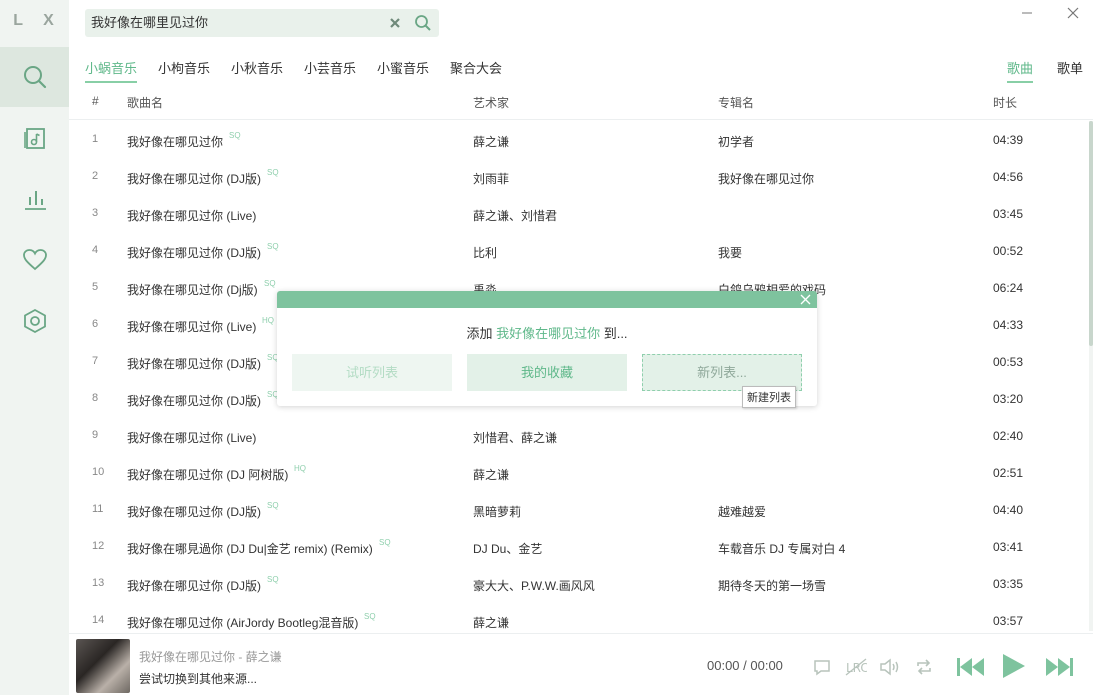 The width and height of the screenshot is (1093, 695). Describe the element at coordinates (34, 260) in the screenshot. I see `nav-favorites` at that location.